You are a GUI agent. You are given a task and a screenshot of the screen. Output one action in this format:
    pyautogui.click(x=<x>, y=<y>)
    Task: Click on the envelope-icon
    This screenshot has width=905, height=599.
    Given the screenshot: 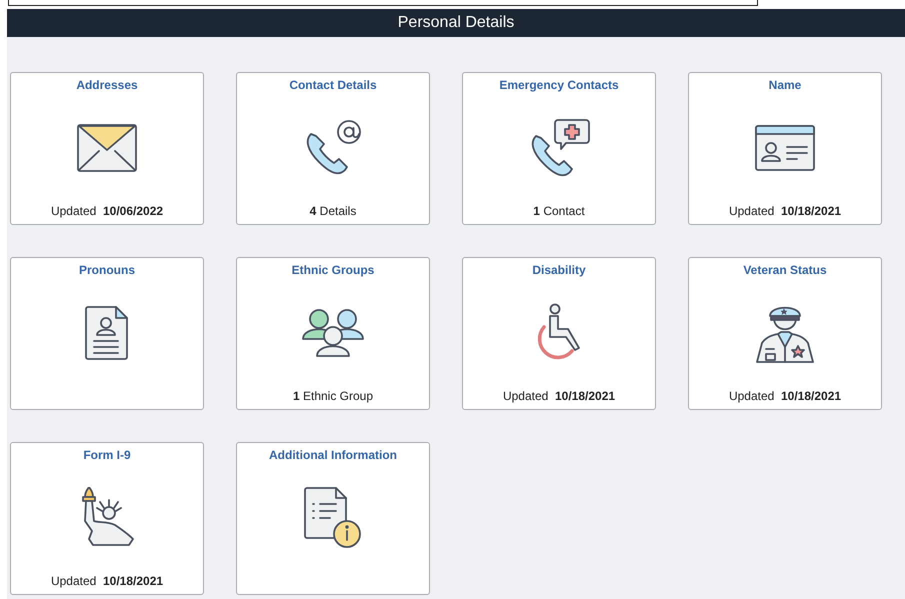 What is the action you would take?
    pyautogui.click(x=107, y=148)
    